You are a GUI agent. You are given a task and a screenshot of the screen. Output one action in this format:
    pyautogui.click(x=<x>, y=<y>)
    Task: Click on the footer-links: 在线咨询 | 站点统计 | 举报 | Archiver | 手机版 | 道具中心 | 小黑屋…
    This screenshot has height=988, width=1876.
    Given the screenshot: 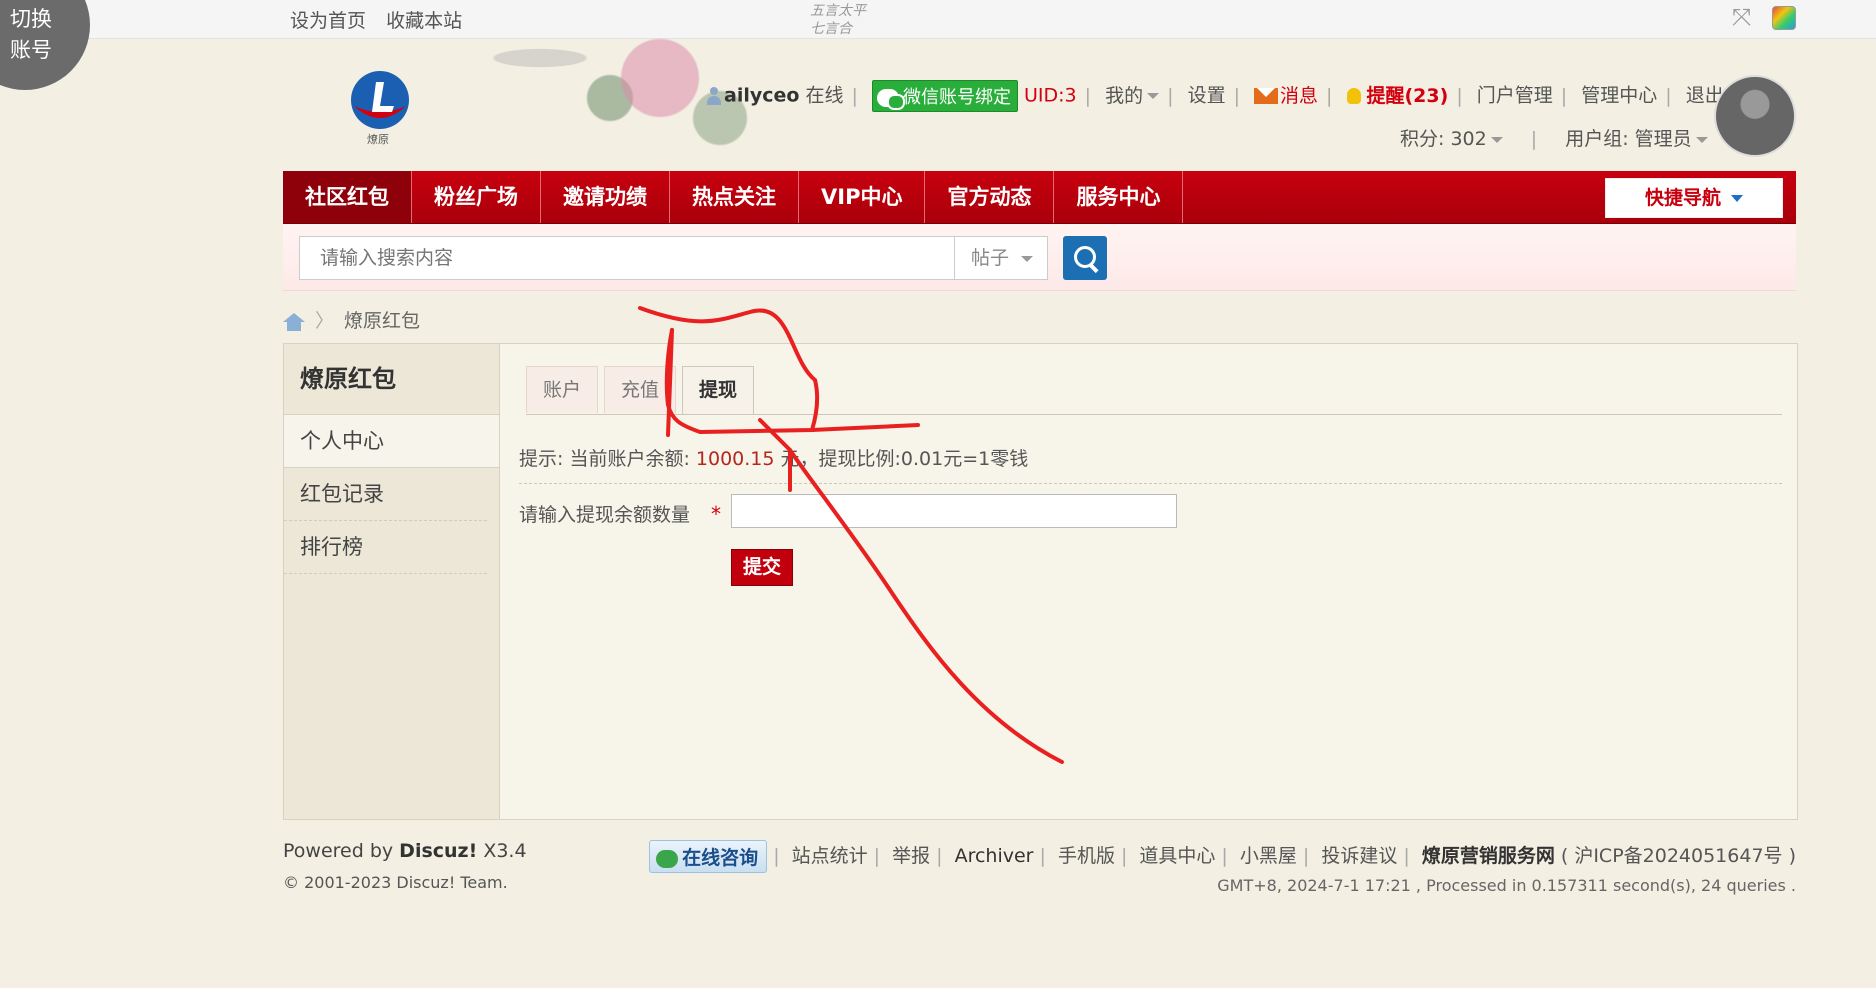 What is the action you would take?
    pyautogui.click(x=1222, y=856)
    